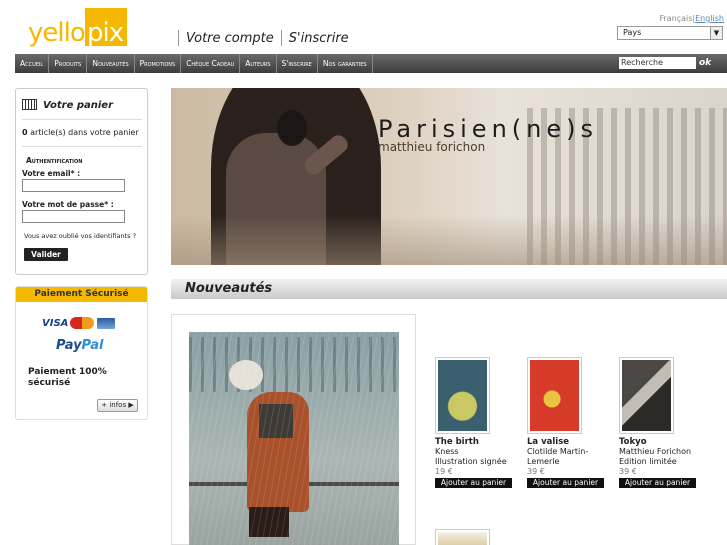 The height and width of the screenshot is (545, 727). I want to click on account-links: Votre compte S'inscrire, so click(266, 38).